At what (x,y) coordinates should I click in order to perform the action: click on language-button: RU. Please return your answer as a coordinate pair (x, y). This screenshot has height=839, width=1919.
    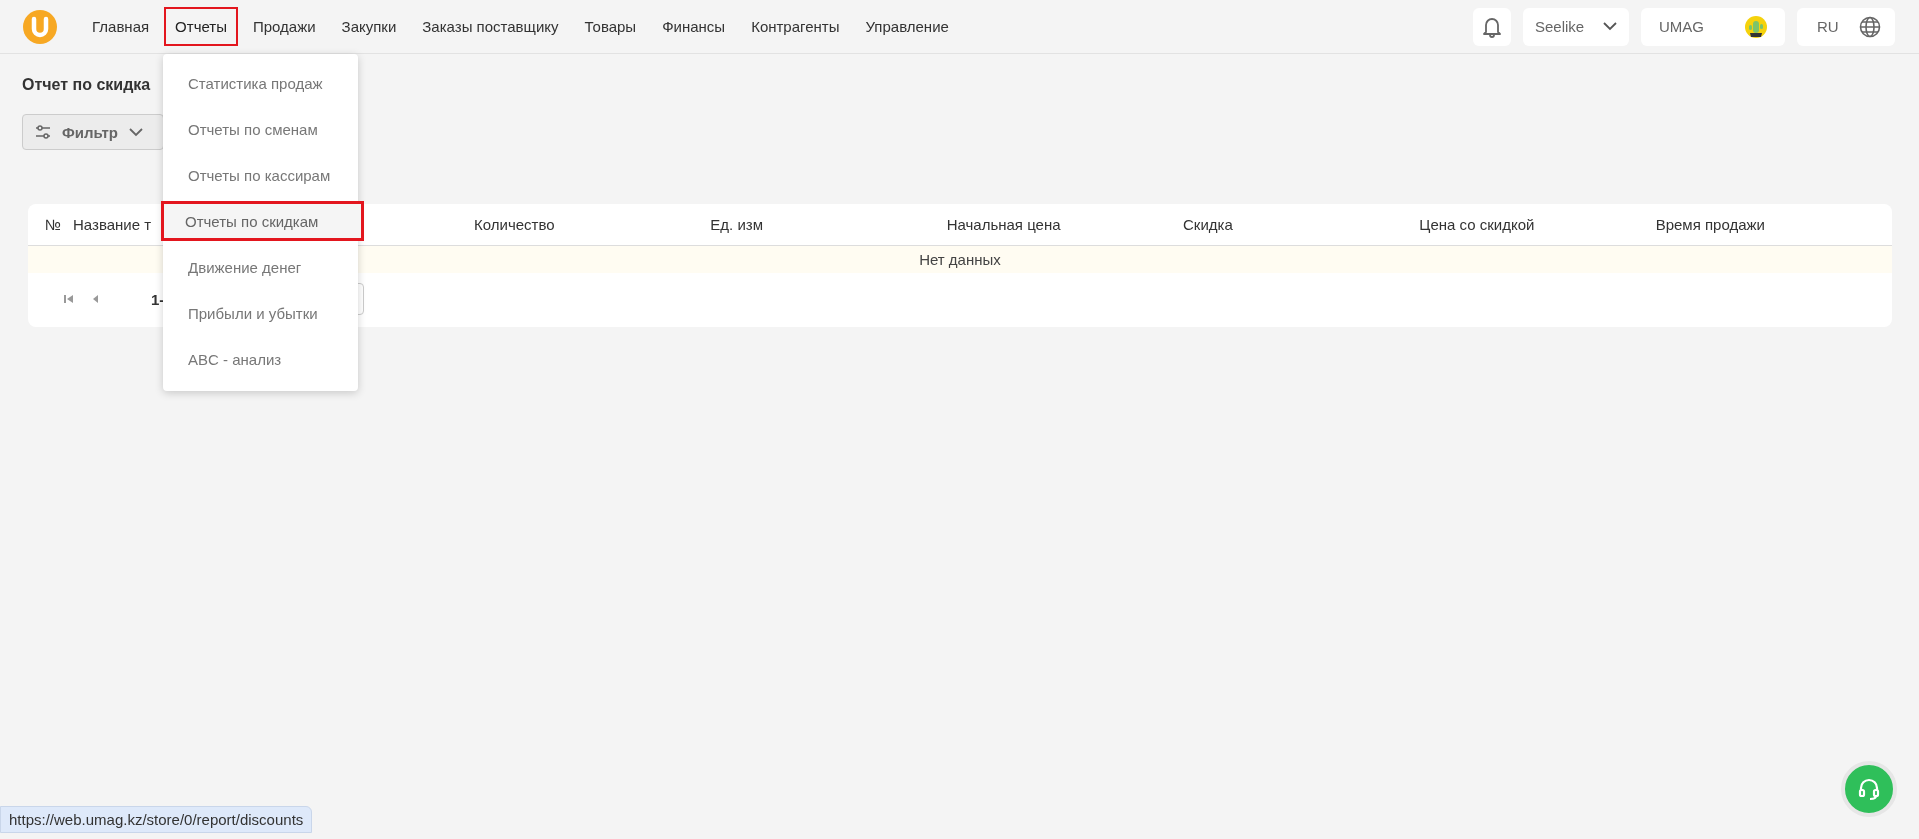
    Looking at the image, I should click on (1846, 26).